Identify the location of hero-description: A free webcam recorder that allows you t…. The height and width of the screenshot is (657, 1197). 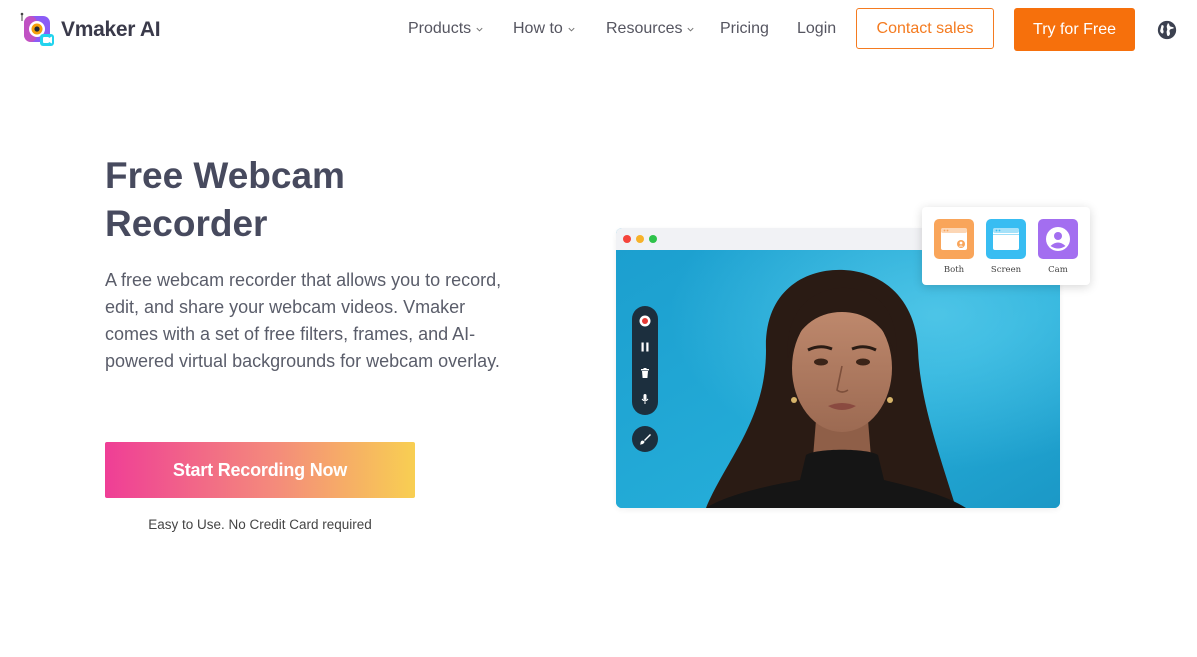
(303, 320).